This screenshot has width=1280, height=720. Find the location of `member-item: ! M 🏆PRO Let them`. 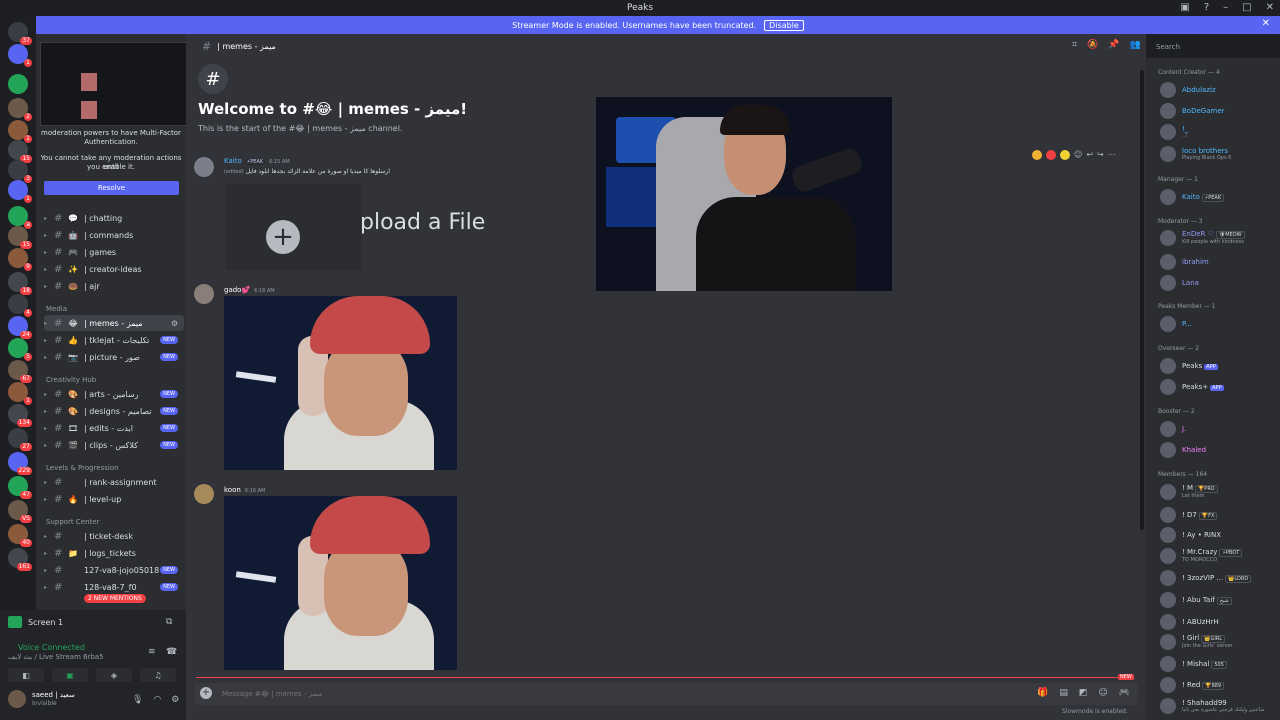

member-item: ! M 🏆PRO Let them is located at coordinates (1189, 492).